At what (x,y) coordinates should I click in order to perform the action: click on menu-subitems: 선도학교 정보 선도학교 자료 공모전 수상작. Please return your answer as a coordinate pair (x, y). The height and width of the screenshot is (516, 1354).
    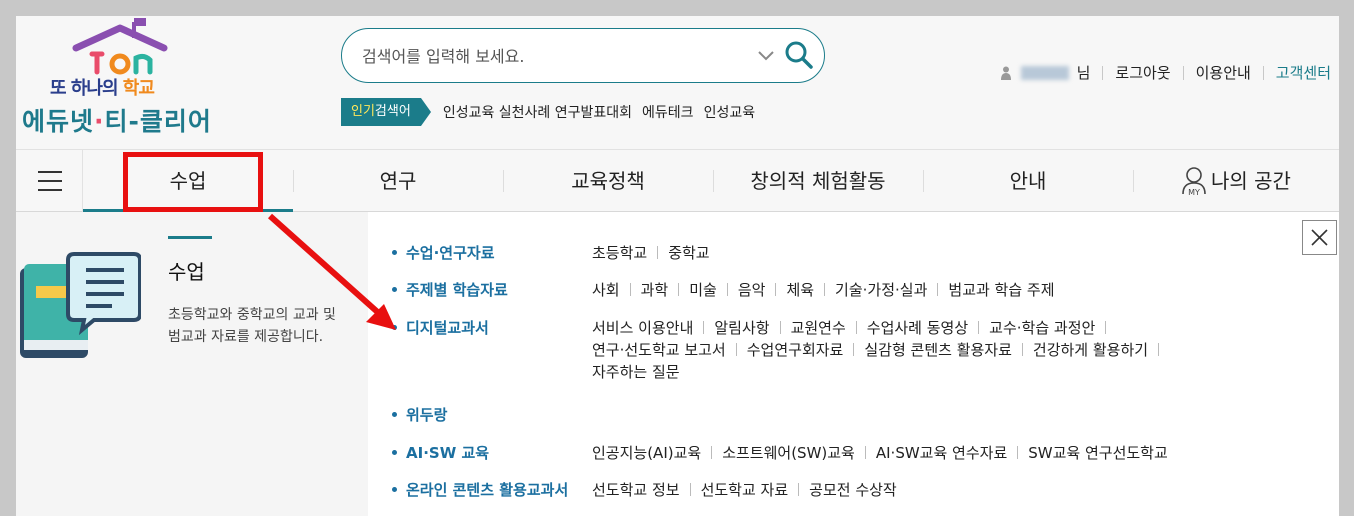
    Looking at the image, I should click on (942, 490).